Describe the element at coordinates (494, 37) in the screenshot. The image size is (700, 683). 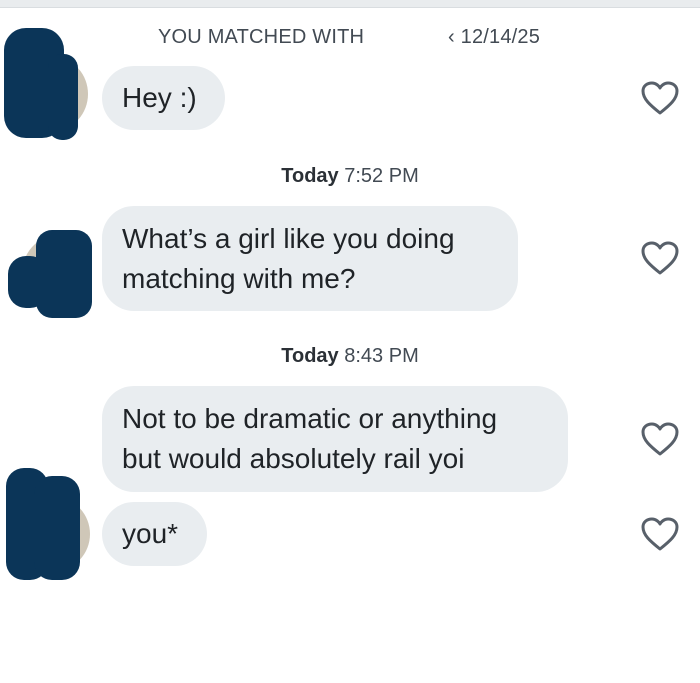
I see `match-date: ‹ 12/14/25` at that location.